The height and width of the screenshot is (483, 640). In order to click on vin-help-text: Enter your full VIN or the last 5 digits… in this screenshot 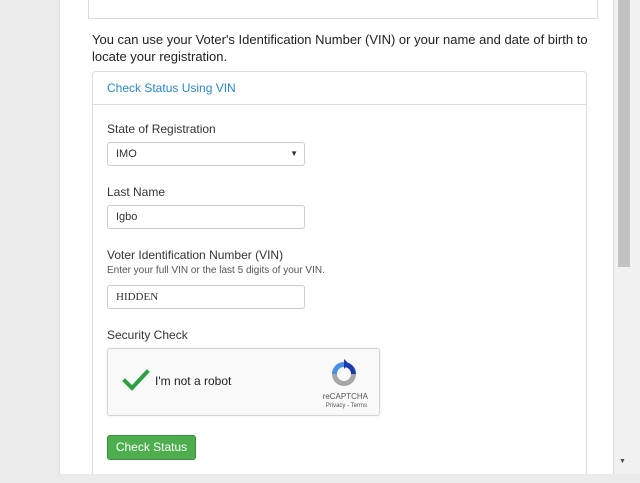, I will do `click(216, 270)`.